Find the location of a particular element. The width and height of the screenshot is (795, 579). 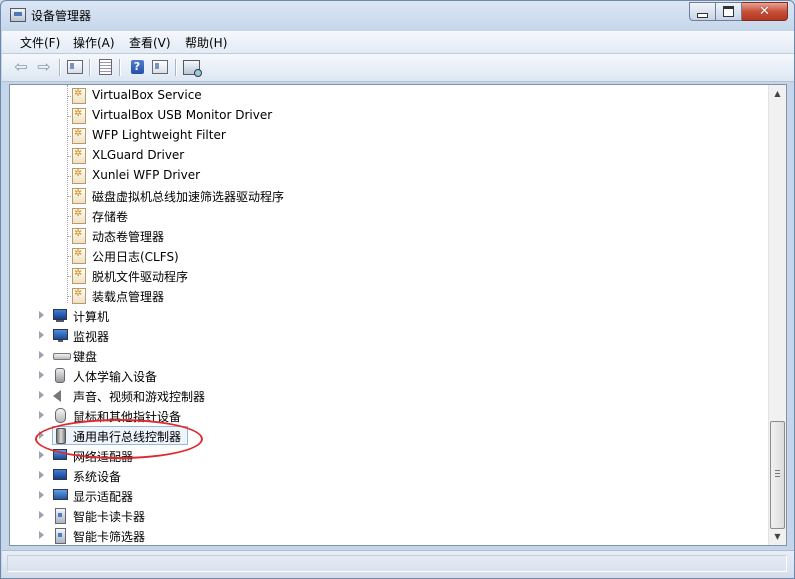

title-bar: 设备管理器 ✕ is located at coordinates (397, 15).